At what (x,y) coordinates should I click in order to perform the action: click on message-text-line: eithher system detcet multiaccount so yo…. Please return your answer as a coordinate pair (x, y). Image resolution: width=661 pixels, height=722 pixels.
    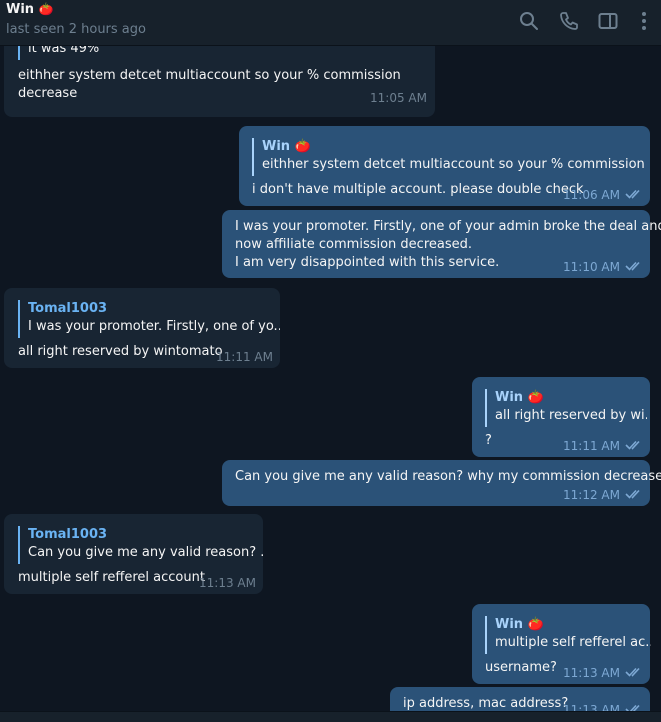
    Looking at the image, I should click on (209, 75).